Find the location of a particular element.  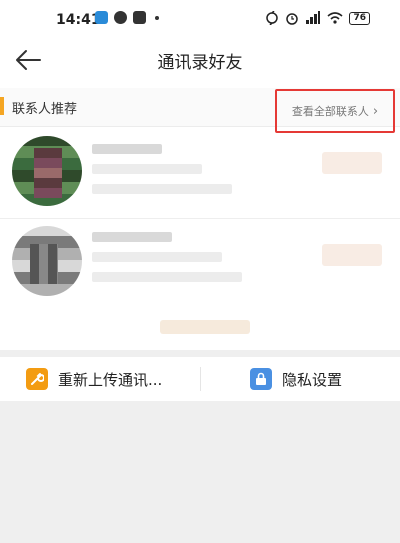

load-more-link is located at coordinates (205, 327).